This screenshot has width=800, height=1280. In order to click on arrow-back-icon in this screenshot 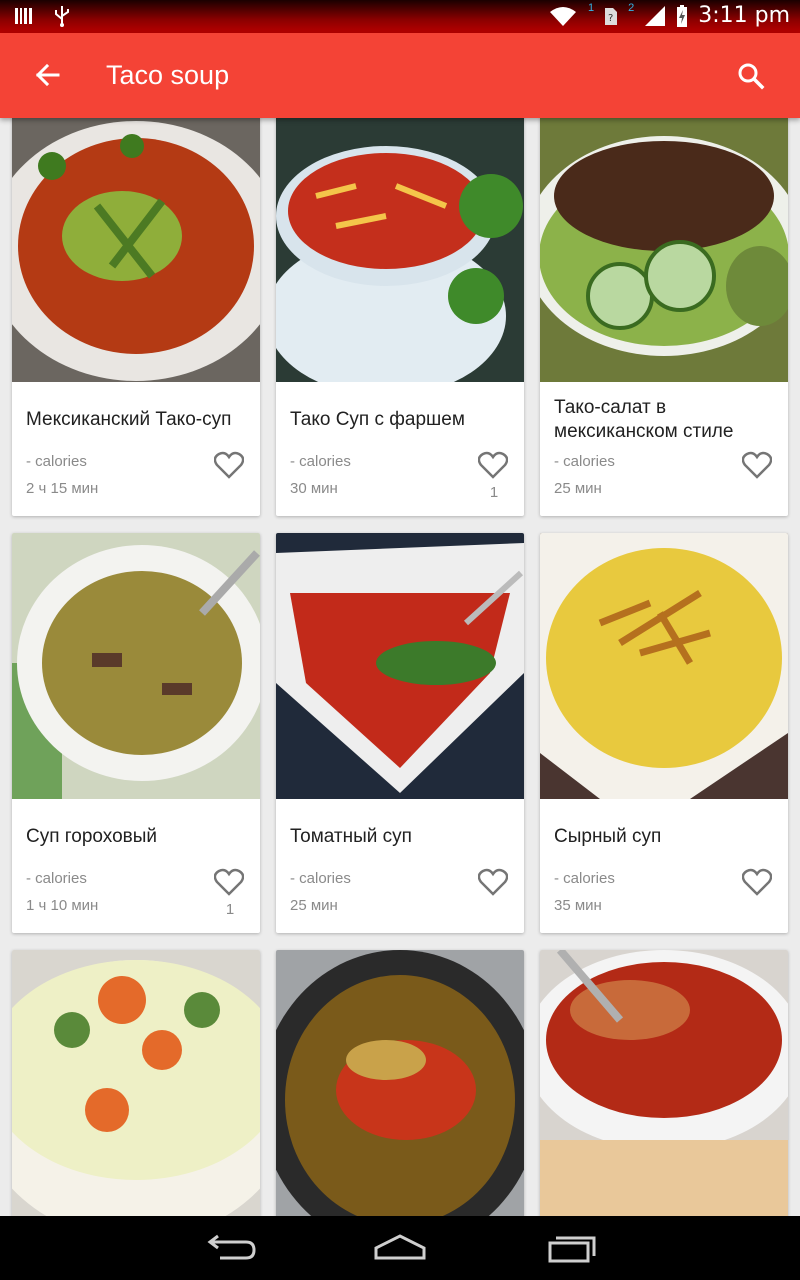, I will do `click(48, 75)`.